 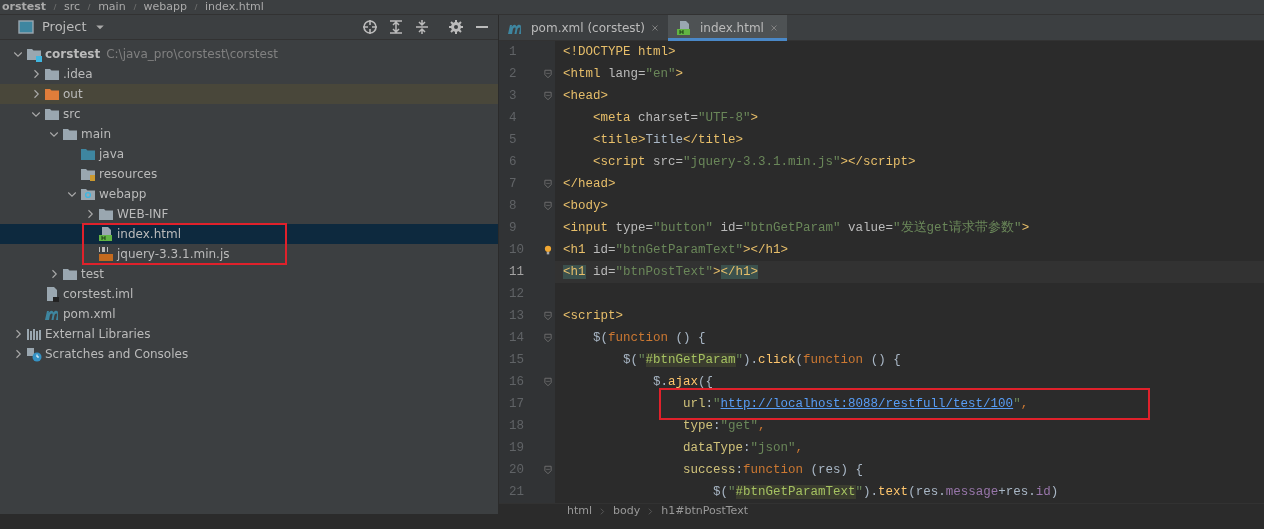 What do you see at coordinates (72, 7) in the screenshot?
I see `breadcrumb-item: src` at bounding box center [72, 7].